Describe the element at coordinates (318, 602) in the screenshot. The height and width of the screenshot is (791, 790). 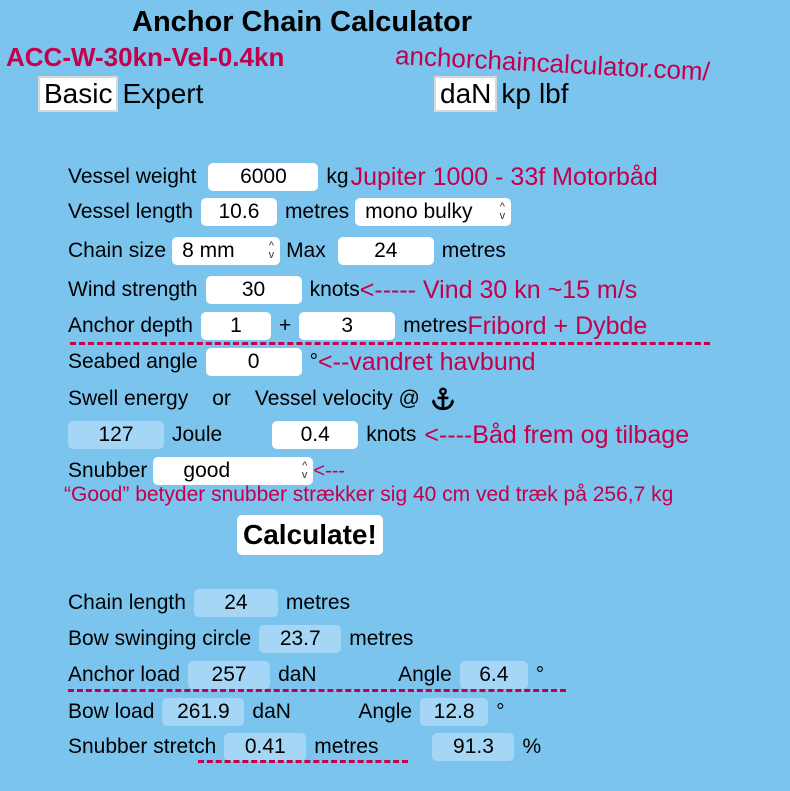
I see `chain-length-unit: metres` at that location.